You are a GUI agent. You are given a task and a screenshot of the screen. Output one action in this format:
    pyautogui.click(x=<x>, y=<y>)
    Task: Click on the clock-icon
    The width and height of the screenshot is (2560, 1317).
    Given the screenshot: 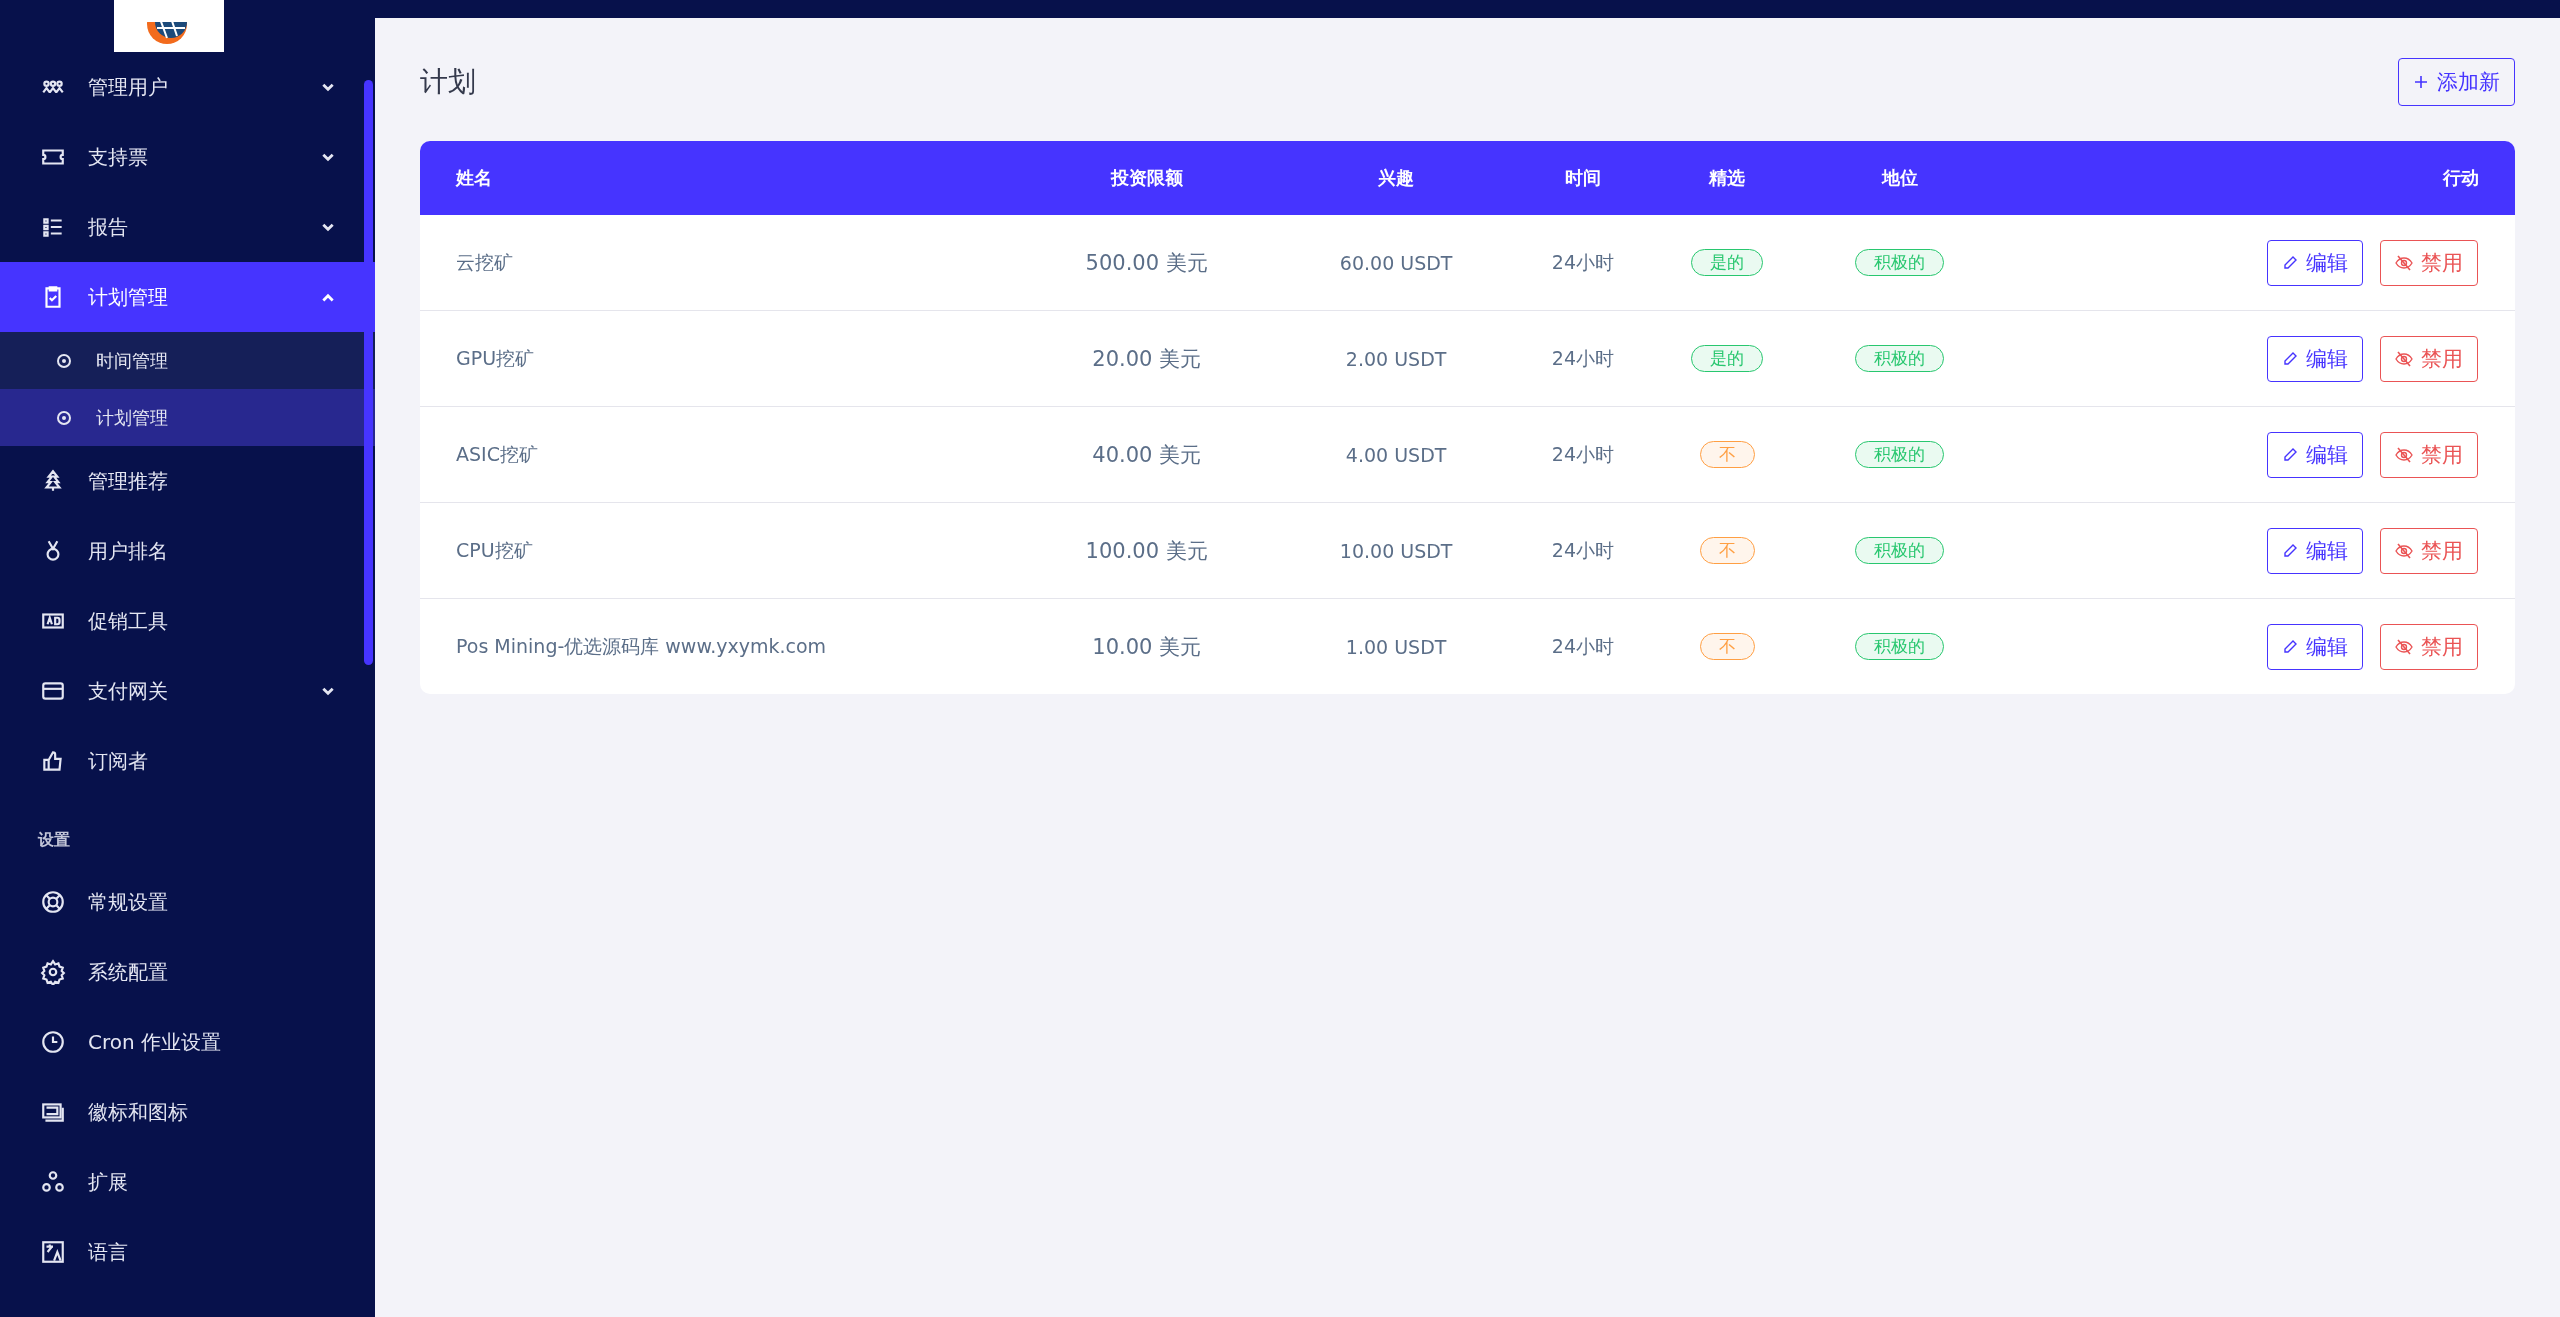 What is the action you would take?
    pyautogui.click(x=53, y=1042)
    